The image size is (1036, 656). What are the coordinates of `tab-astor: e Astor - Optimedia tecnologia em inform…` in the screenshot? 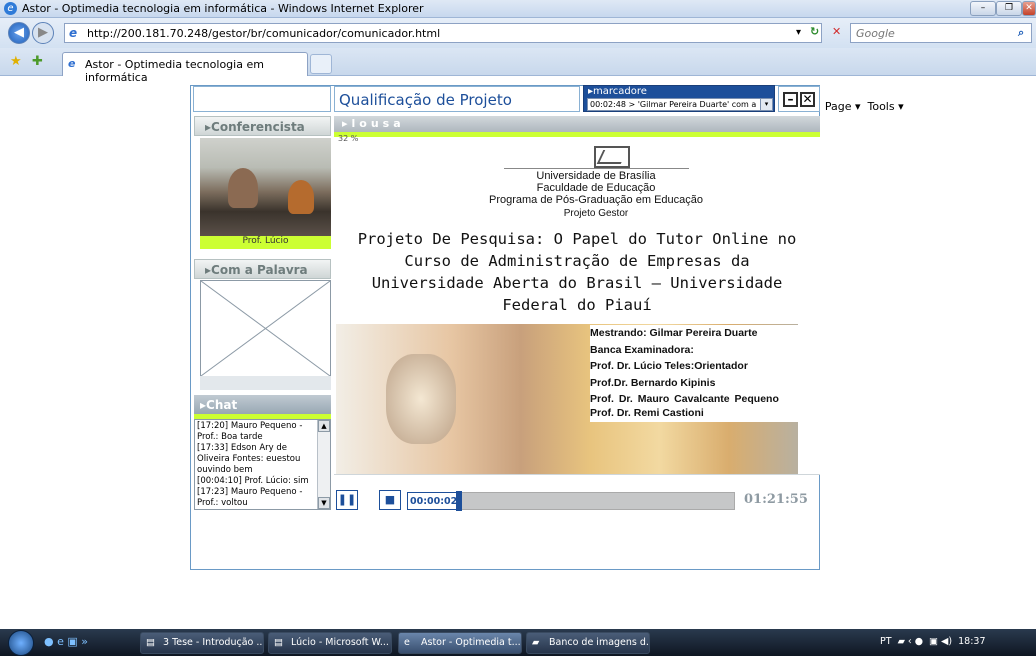 It's located at (185, 68).